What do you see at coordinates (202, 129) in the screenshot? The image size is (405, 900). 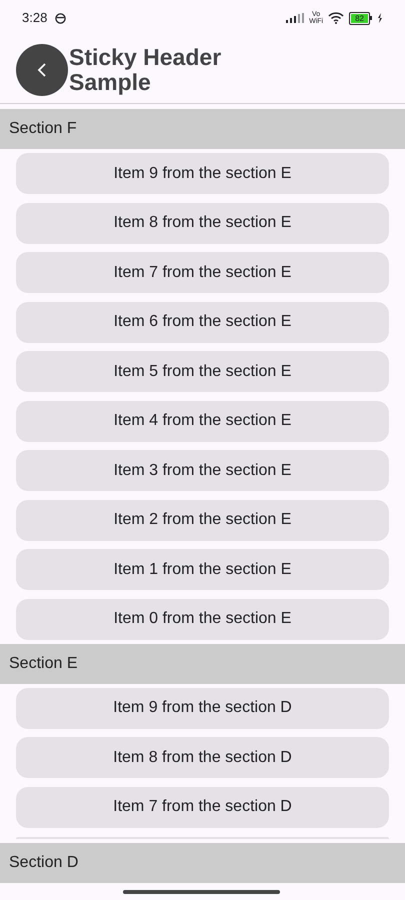 I see `section-header: Section F` at bounding box center [202, 129].